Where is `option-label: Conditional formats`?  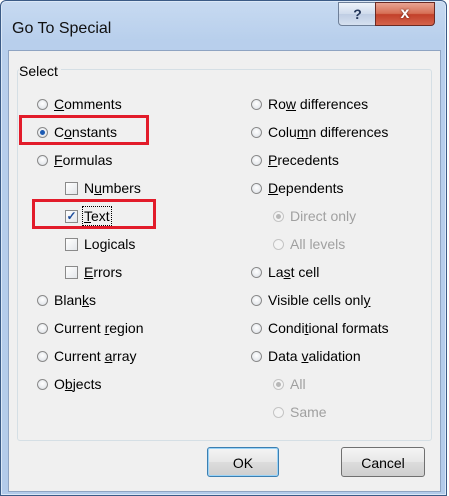
option-label: Conditional formats is located at coordinates (328, 328).